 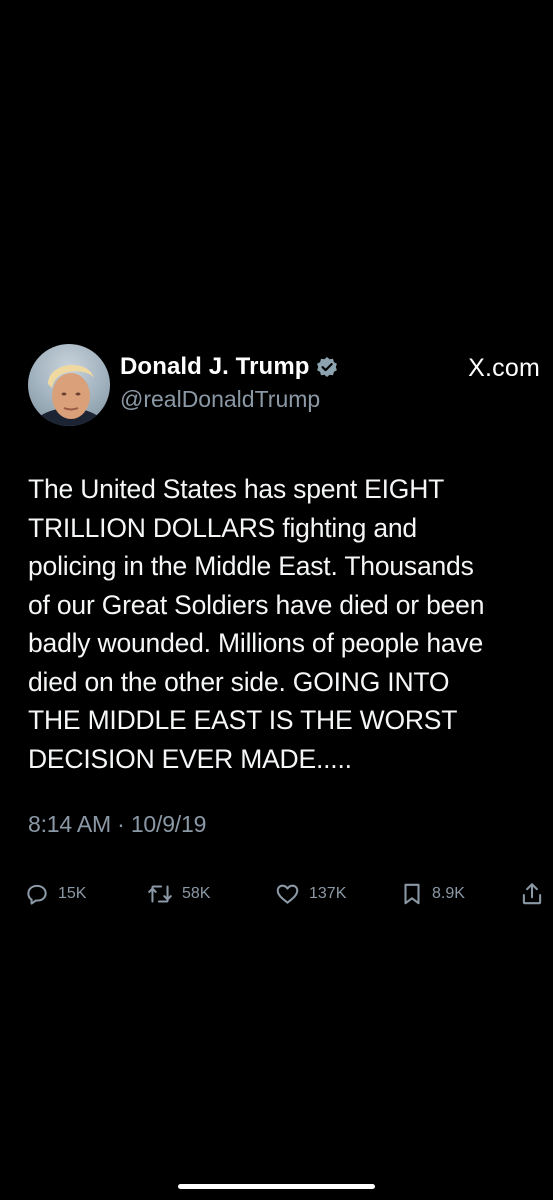 I want to click on repost-count: 58K, so click(x=196, y=893).